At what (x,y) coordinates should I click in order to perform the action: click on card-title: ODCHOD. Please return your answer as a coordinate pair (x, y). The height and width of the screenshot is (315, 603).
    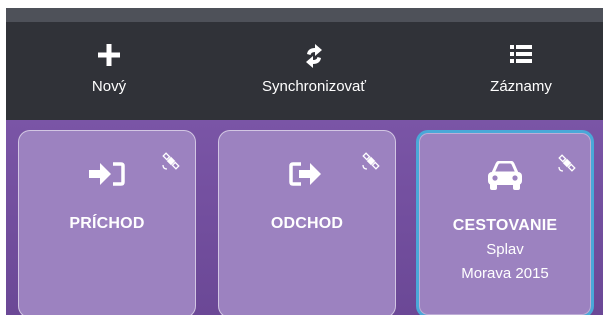
    Looking at the image, I should click on (307, 223).